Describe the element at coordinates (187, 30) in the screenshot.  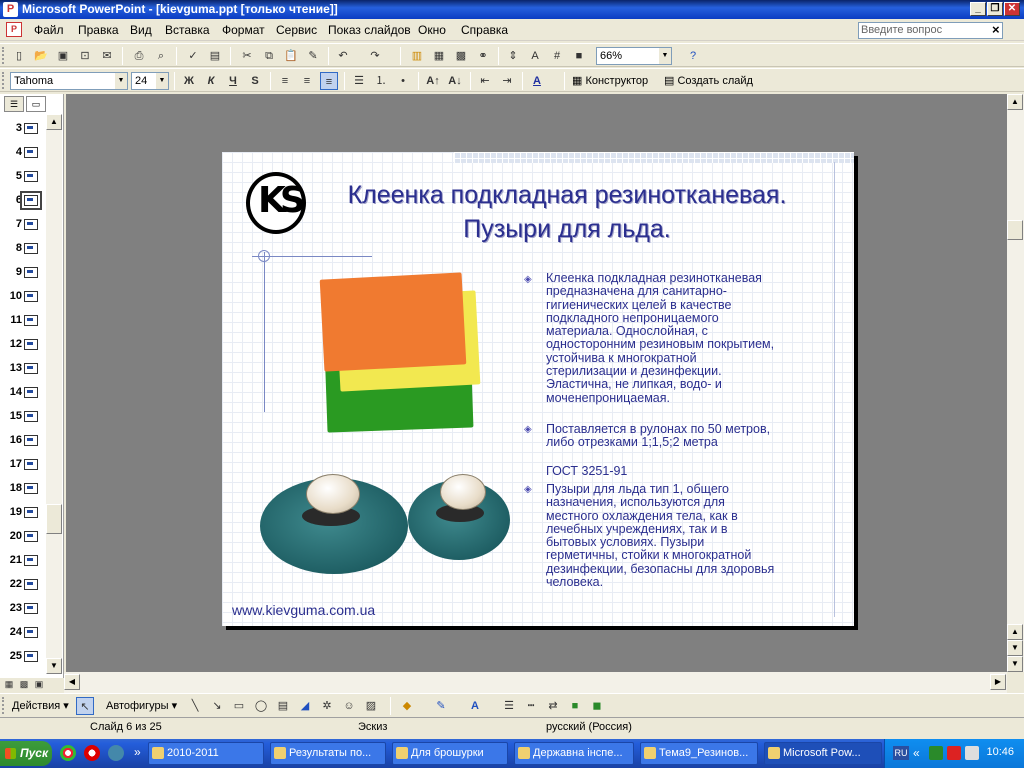
I see `menu-insert: Вставка` at that location.